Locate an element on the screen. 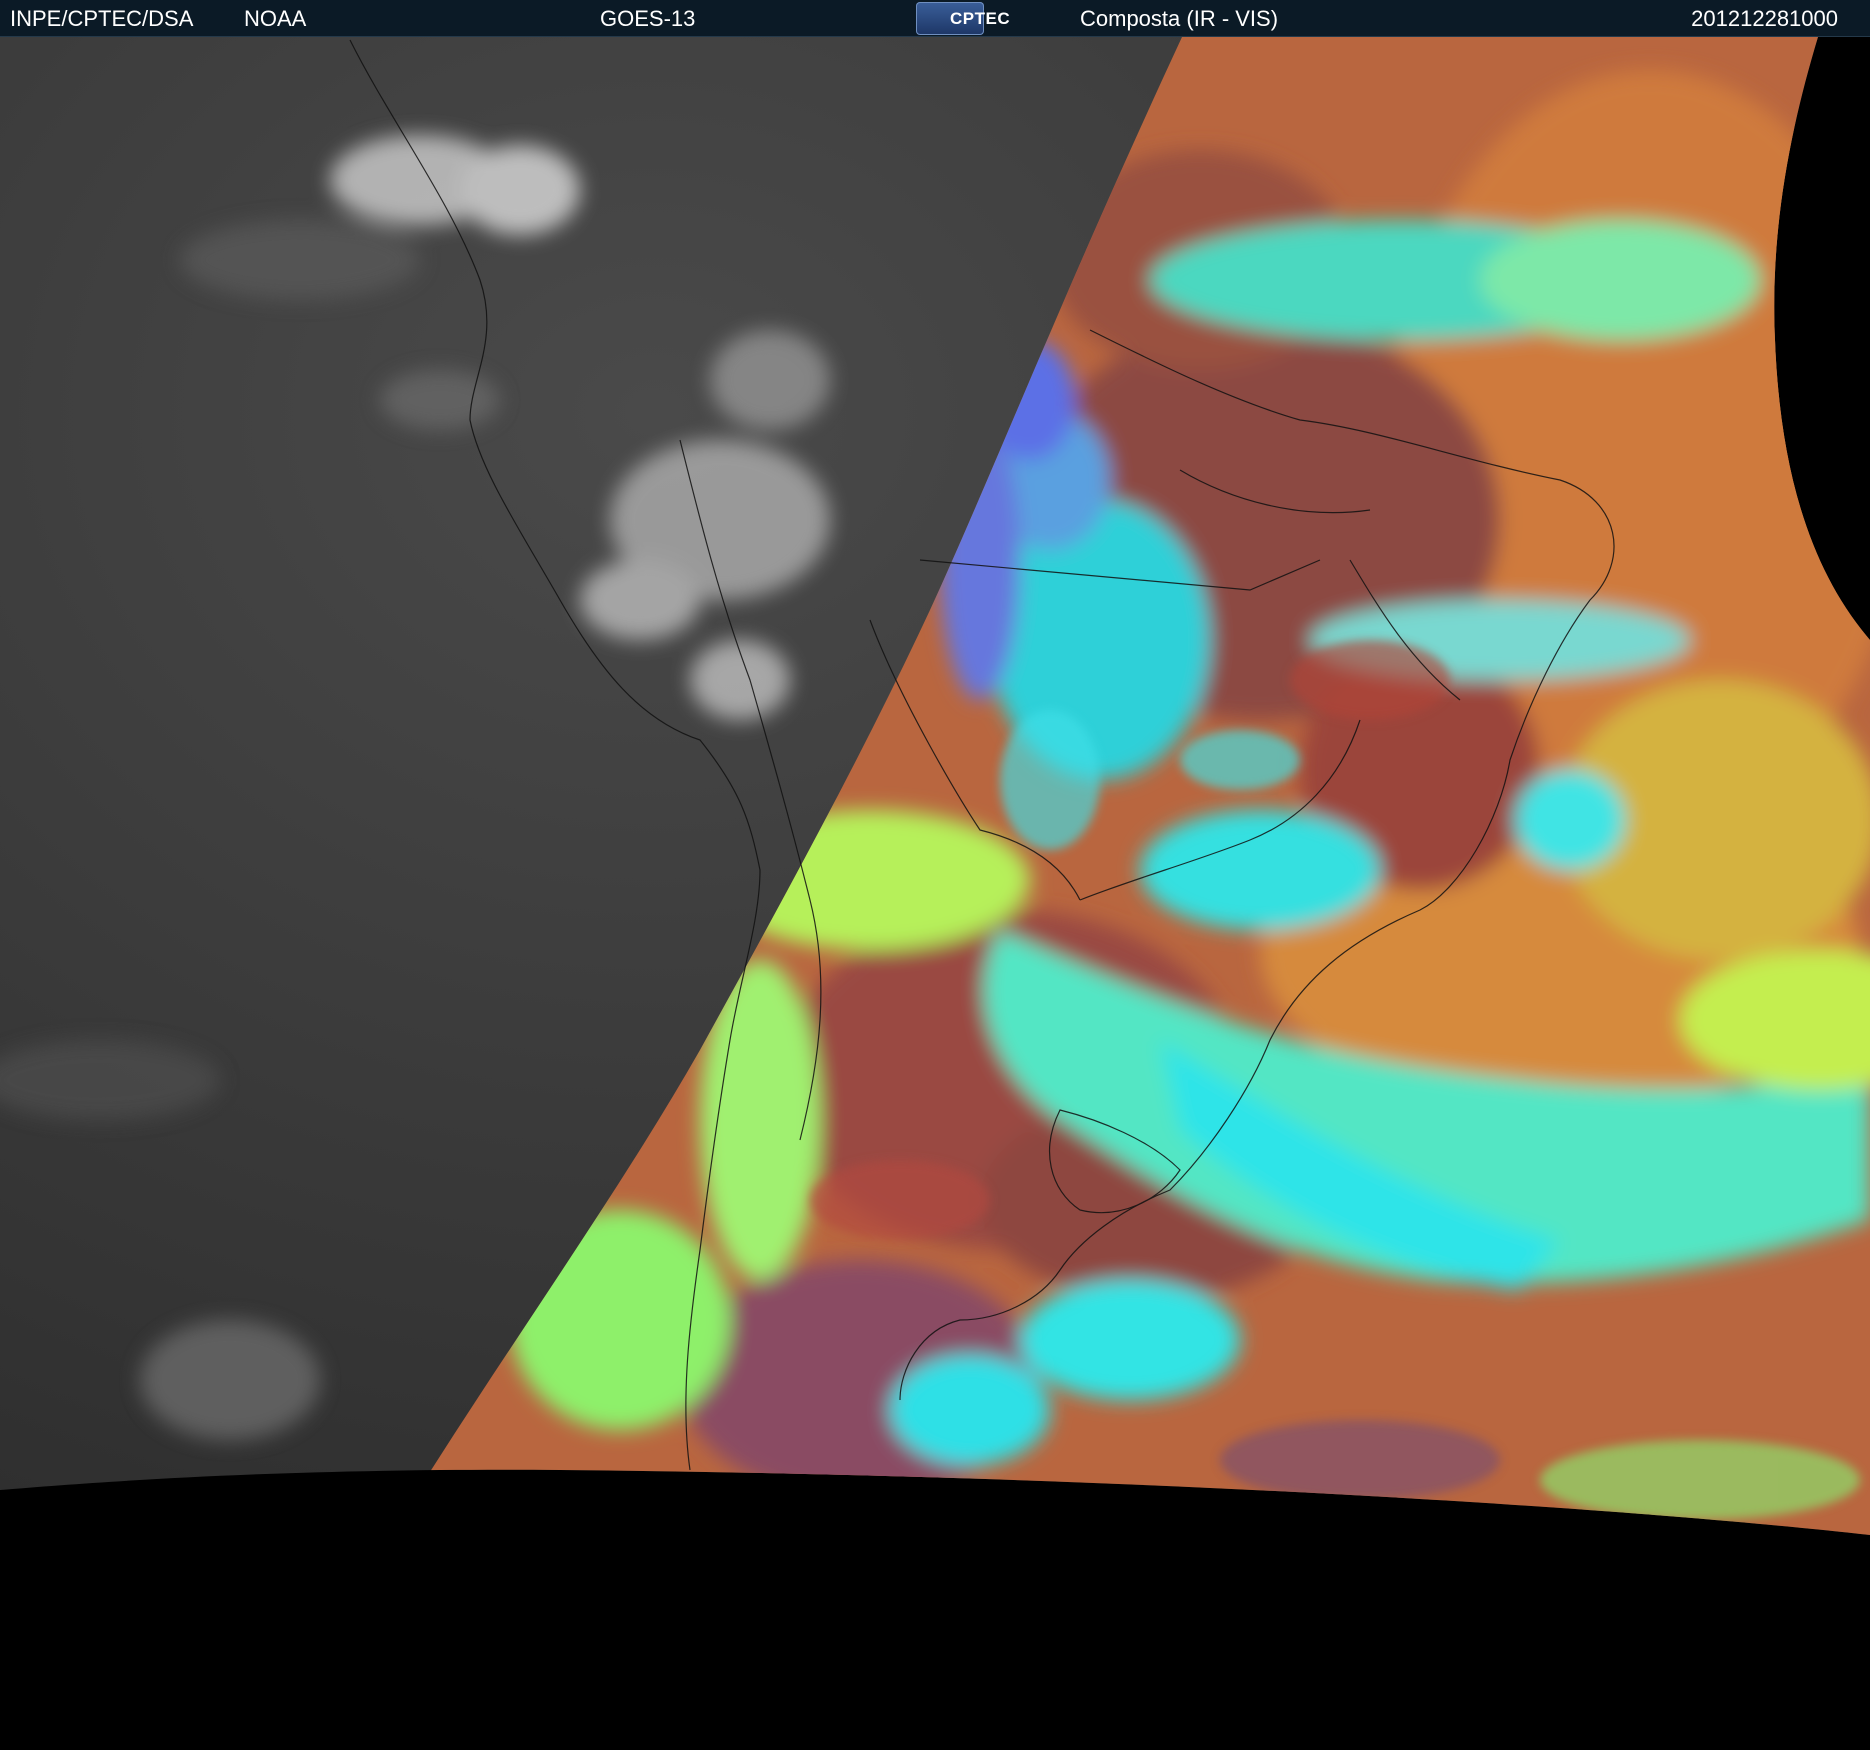  product-label: Composta (IR - VIS) is located at coordinates (1179, 18).